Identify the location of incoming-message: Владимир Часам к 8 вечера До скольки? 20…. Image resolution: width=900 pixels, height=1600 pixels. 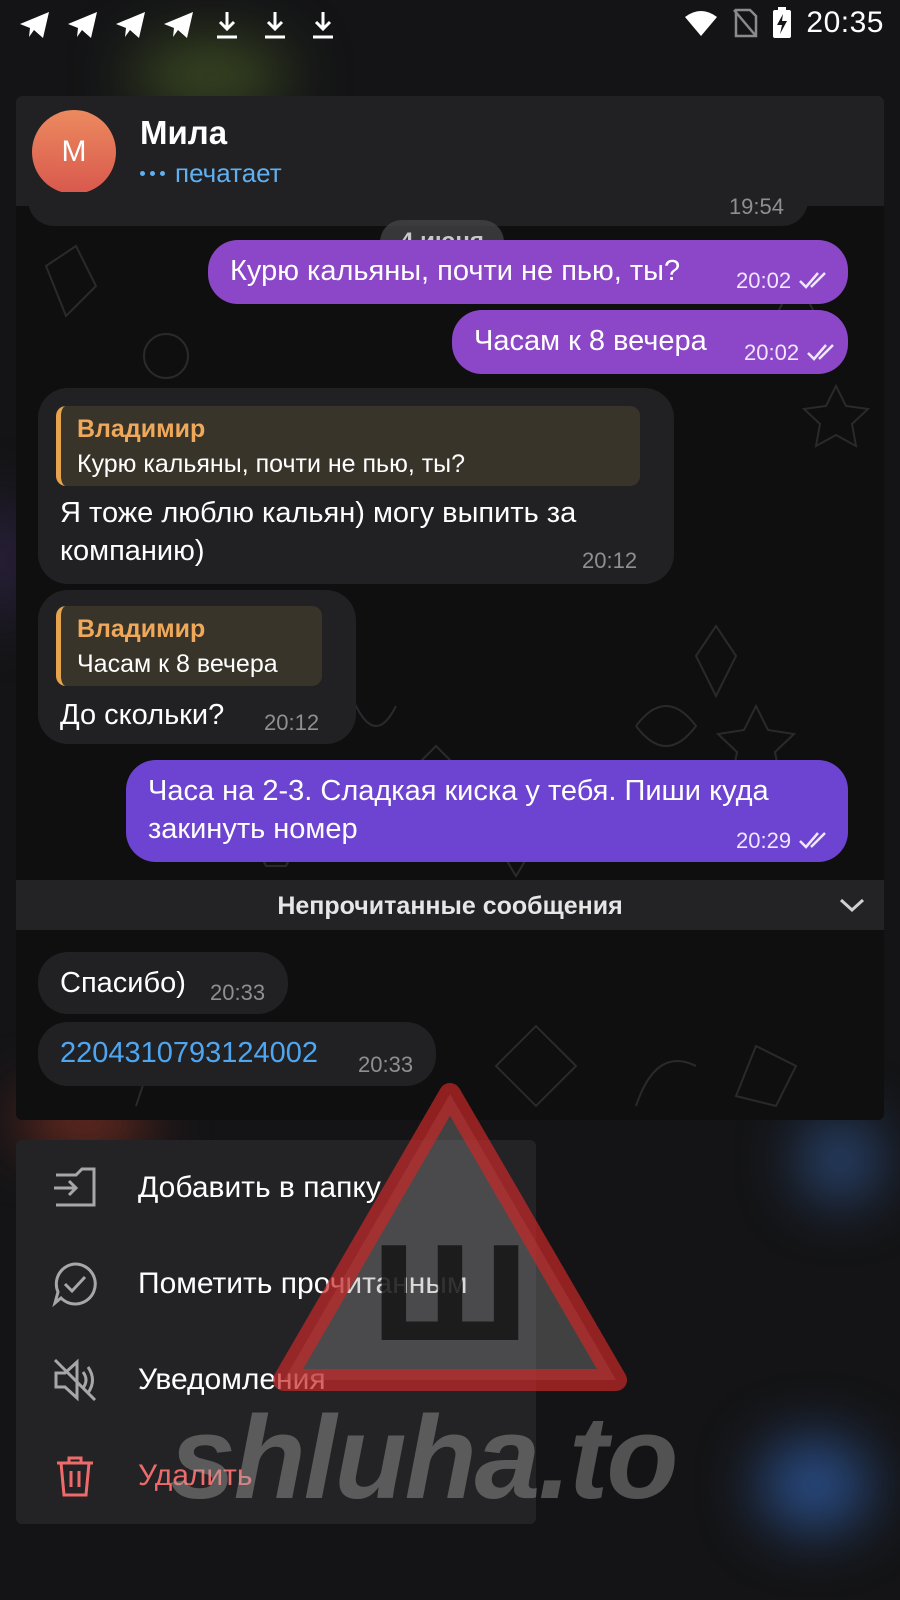
(197, 667).